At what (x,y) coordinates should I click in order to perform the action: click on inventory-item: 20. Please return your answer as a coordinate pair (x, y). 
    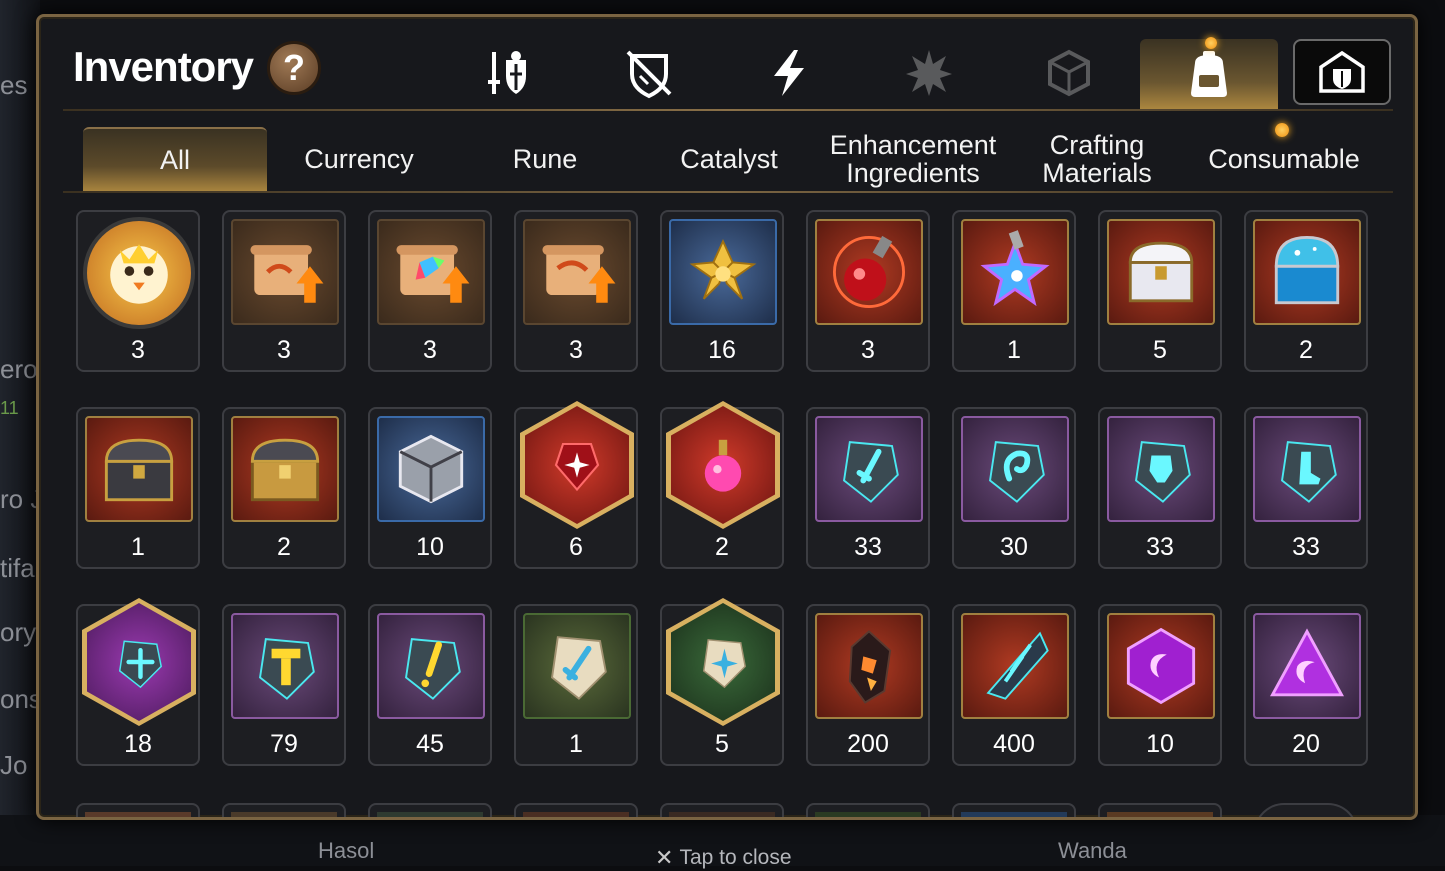
    Looking at the image, I should click on (1306, 685).